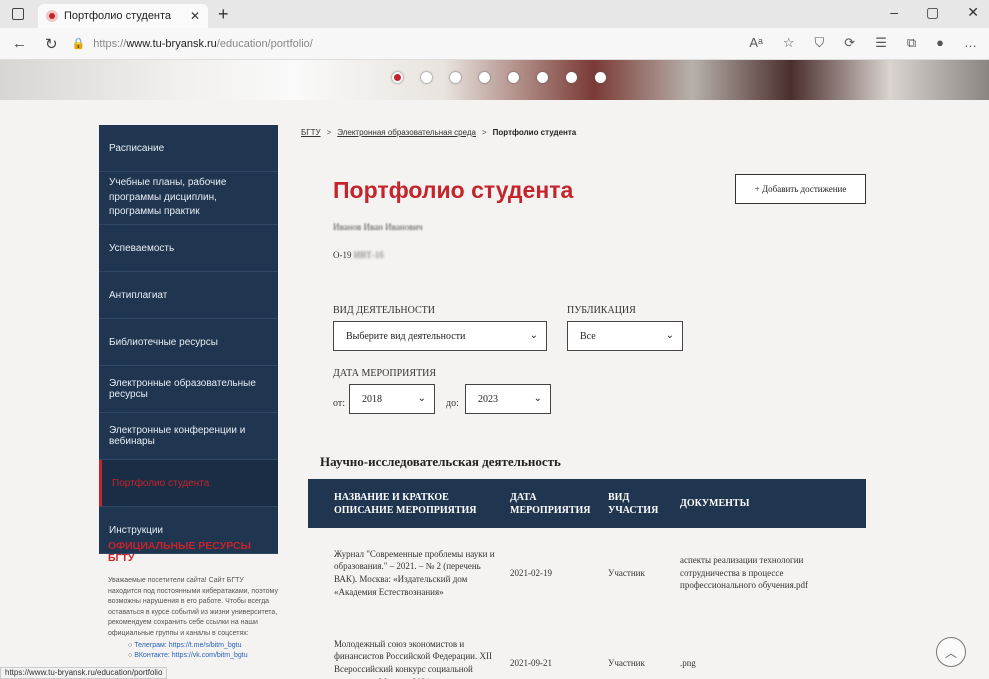  What do you see at coordinates (820, 43) in the screenshot?
I see `shield-icon: ⛉` at bounding box center [820, 43].